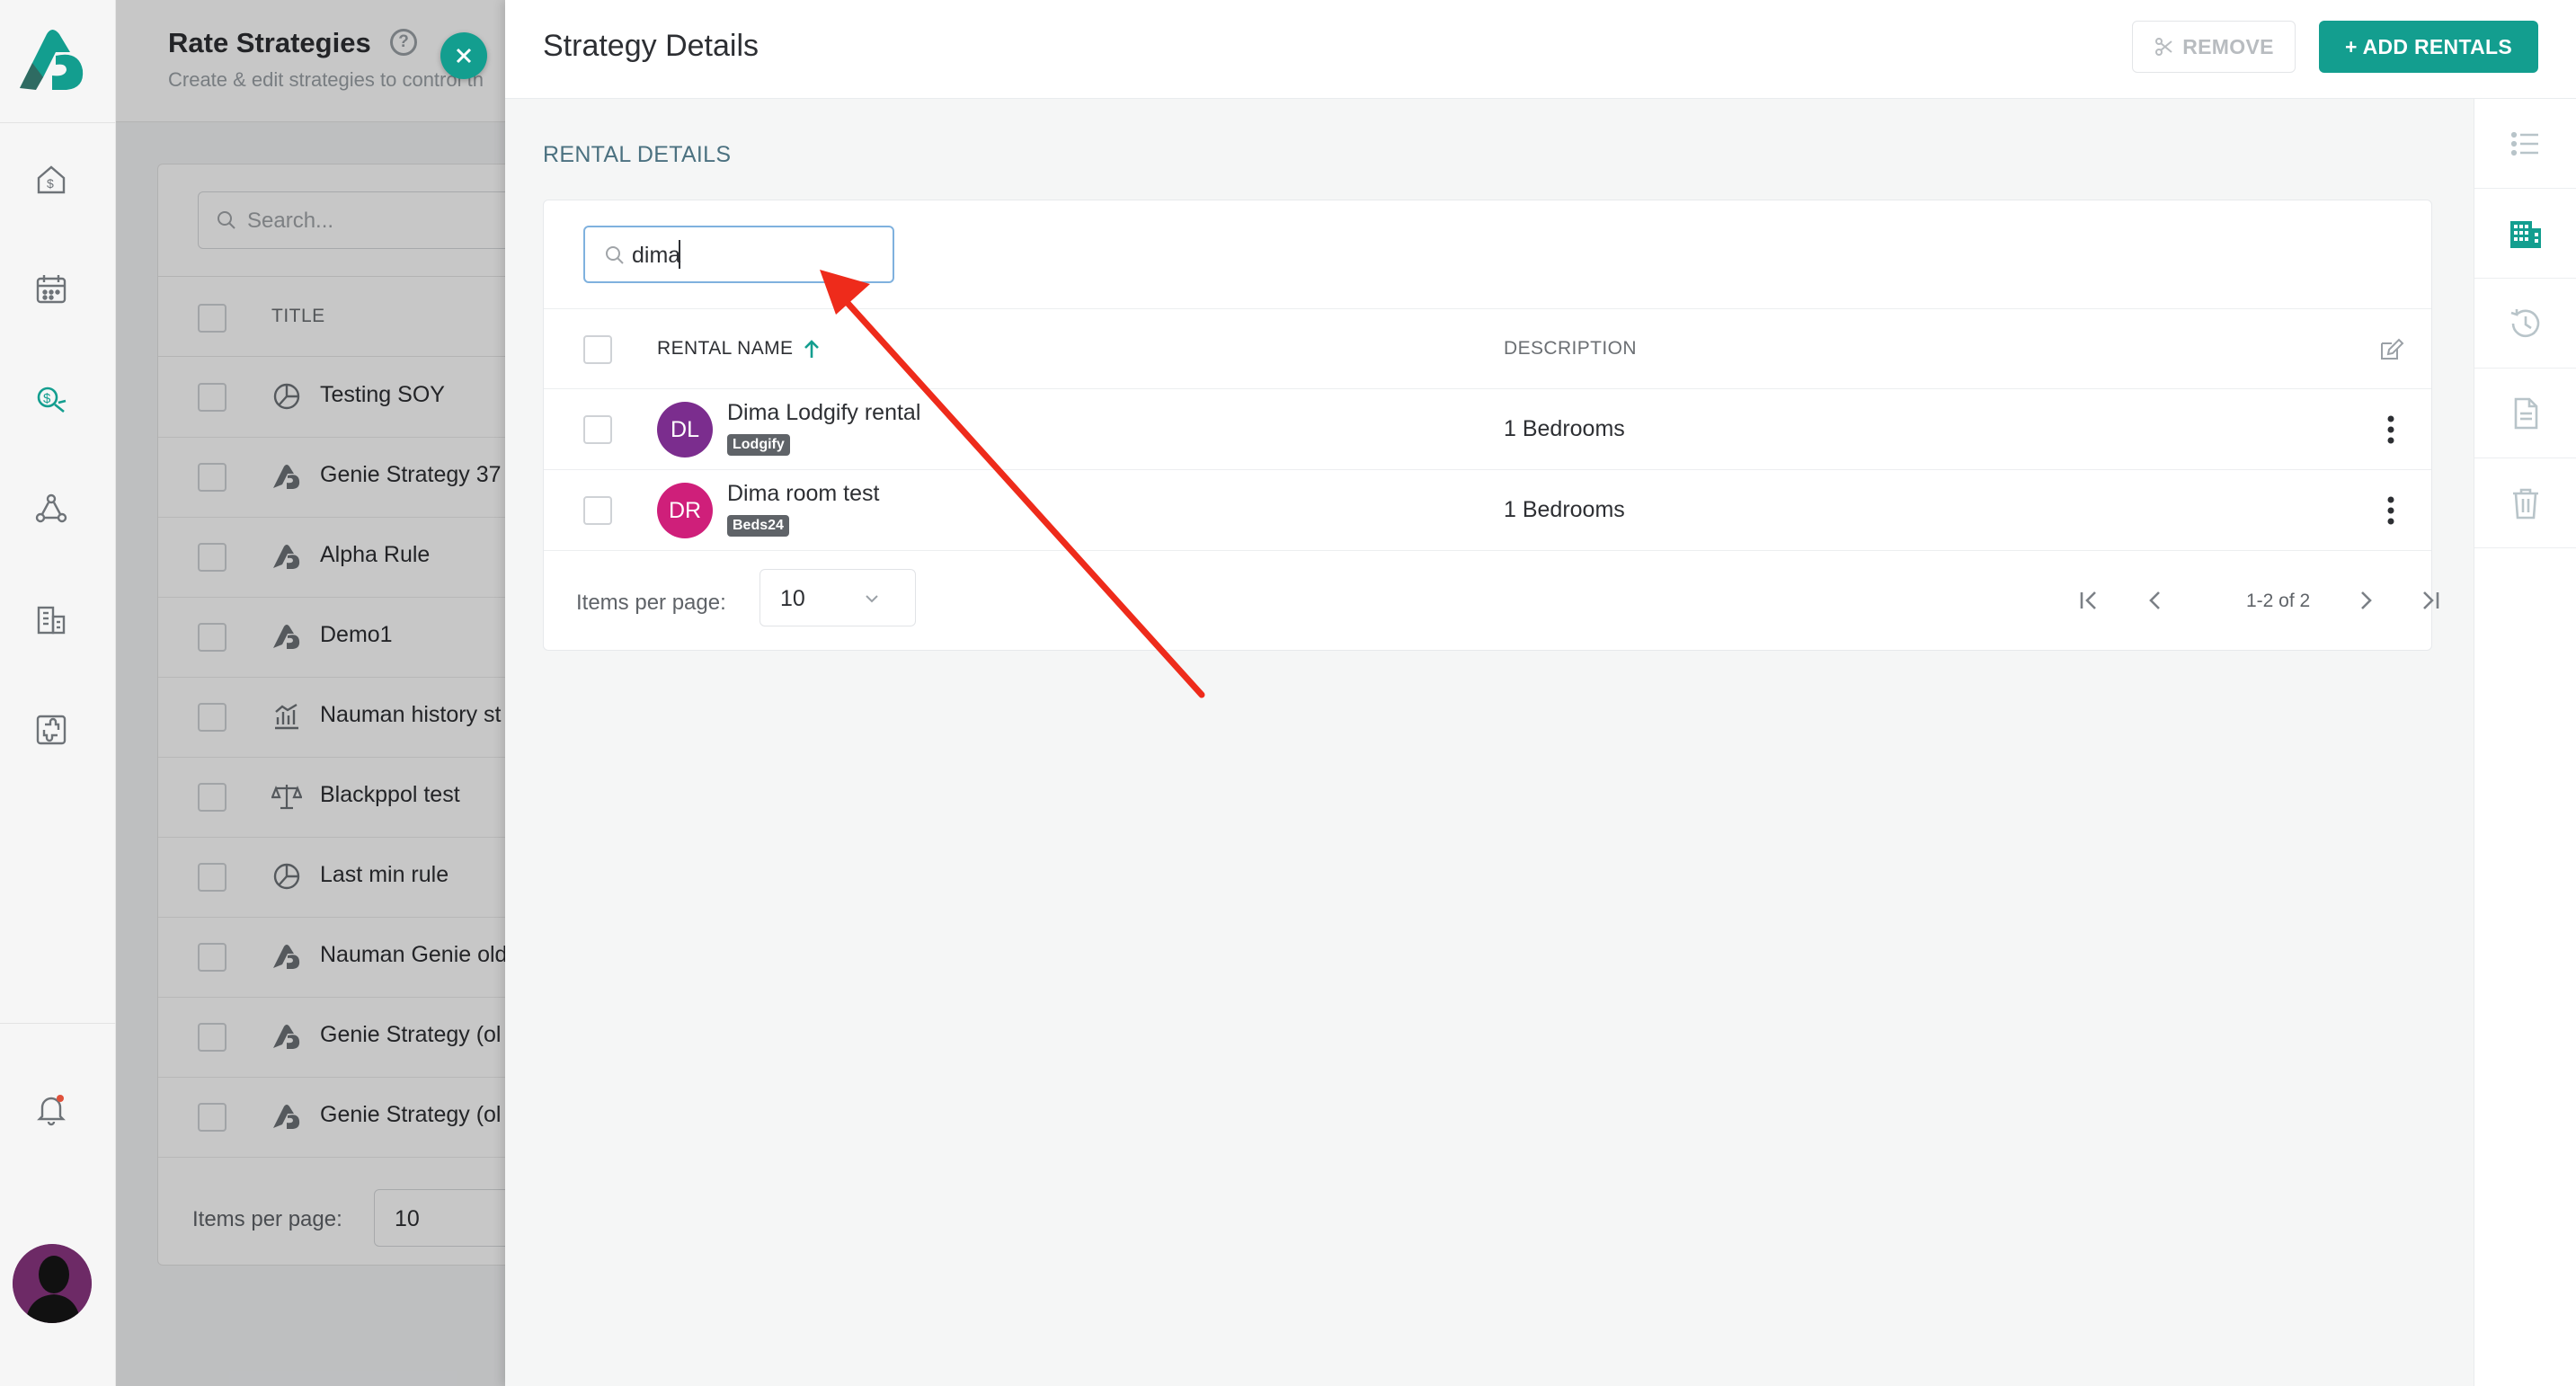  Describe the element at coordinates (2163, 47) in the screenshot. I see `scissors-icon` at that location.